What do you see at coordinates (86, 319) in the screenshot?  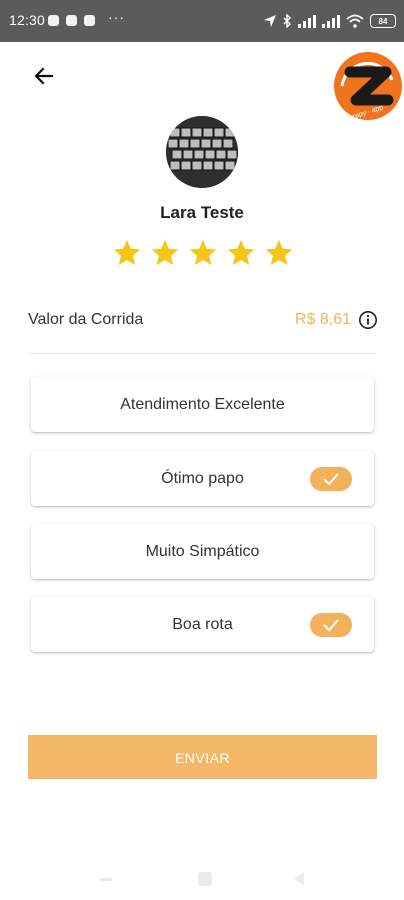 I see `fare-label: Valor da Corrida` at bounding box center [86, 319].